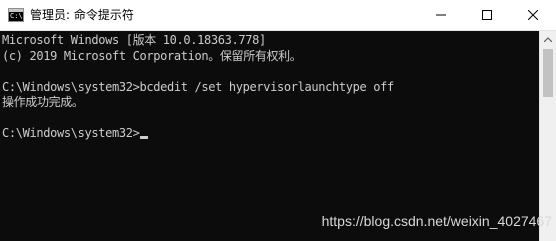 The image size is (556, 241). I want to click on title-bar: C:\ 管理员: 命令提示符, so click(278, 15).